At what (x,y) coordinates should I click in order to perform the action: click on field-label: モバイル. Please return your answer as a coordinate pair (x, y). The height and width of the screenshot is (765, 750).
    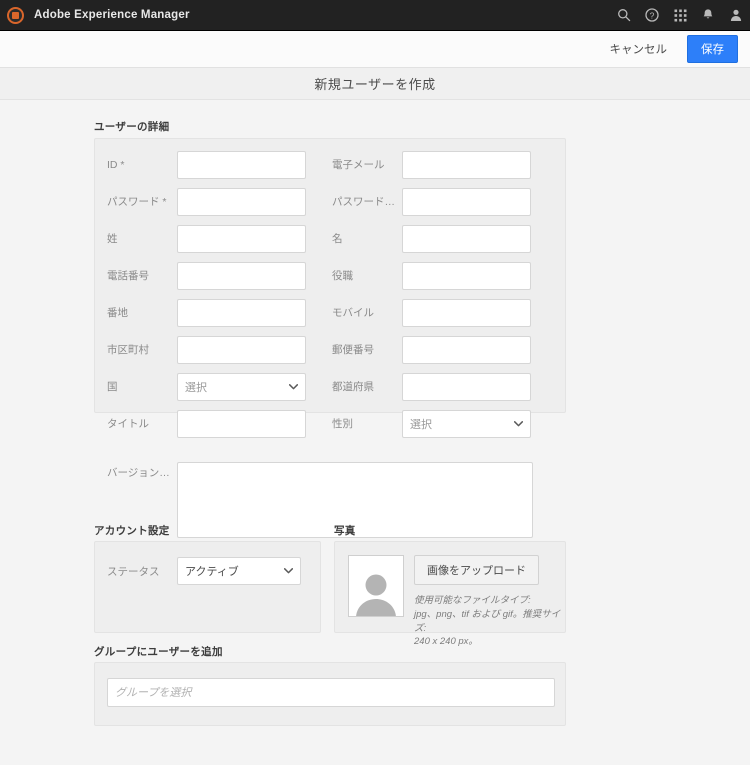
    Looking at the image, I should click on (353, 313).